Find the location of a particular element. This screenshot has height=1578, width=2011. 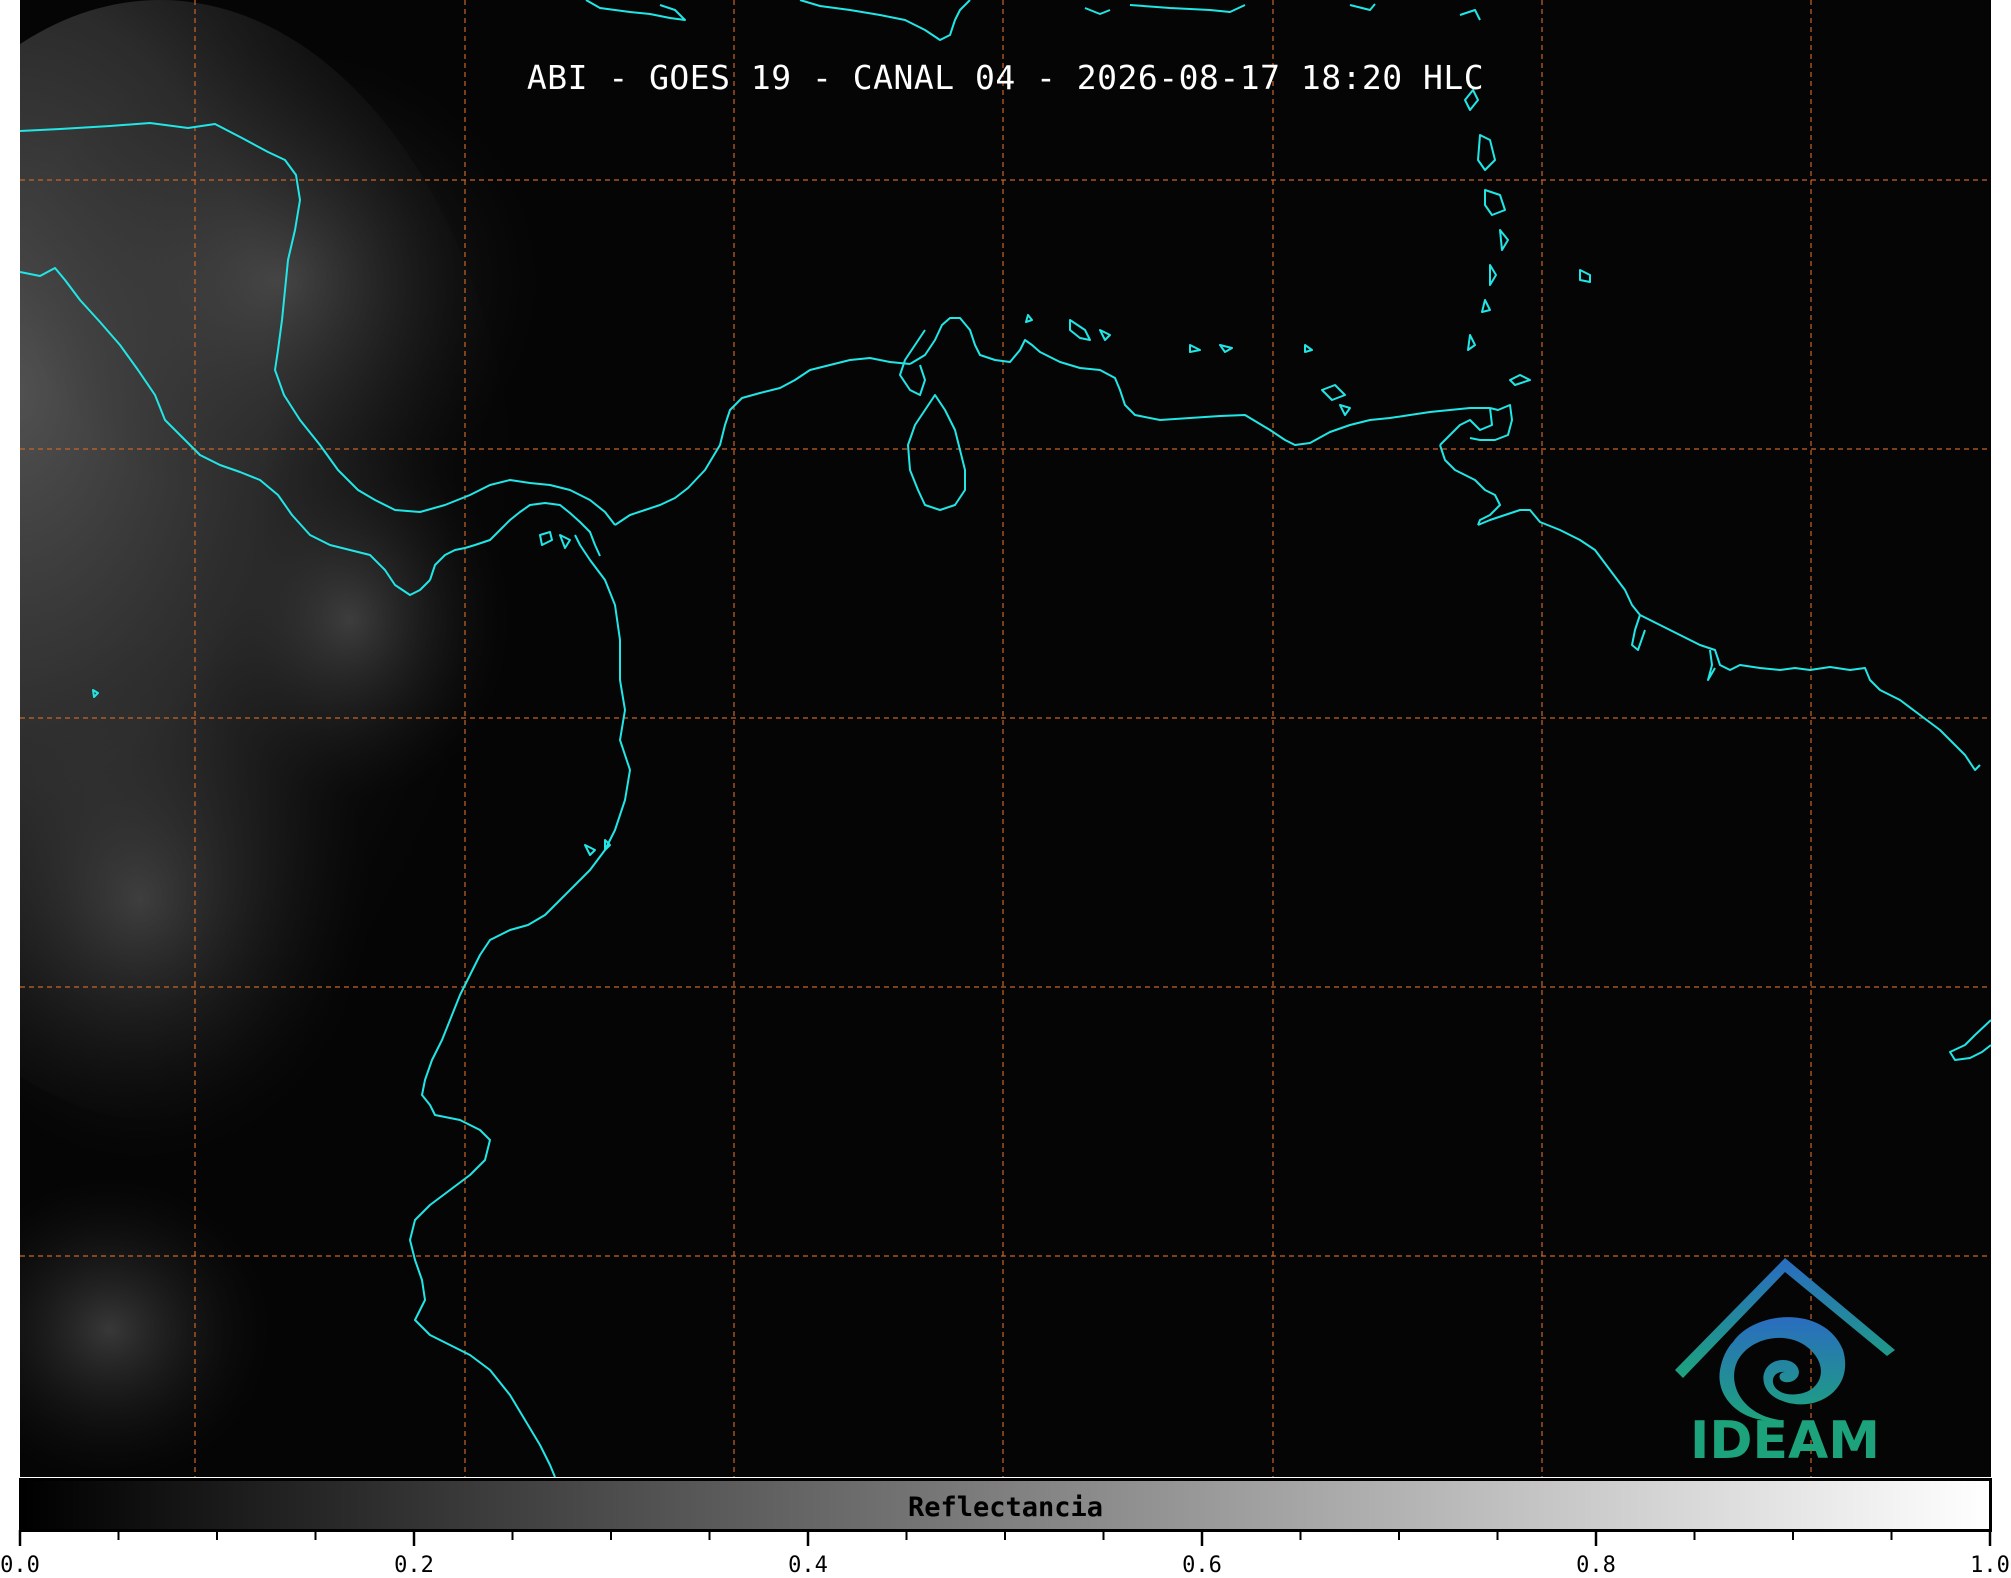

ideam-logo: IDEAM is located at coordinates (1785, 1362).